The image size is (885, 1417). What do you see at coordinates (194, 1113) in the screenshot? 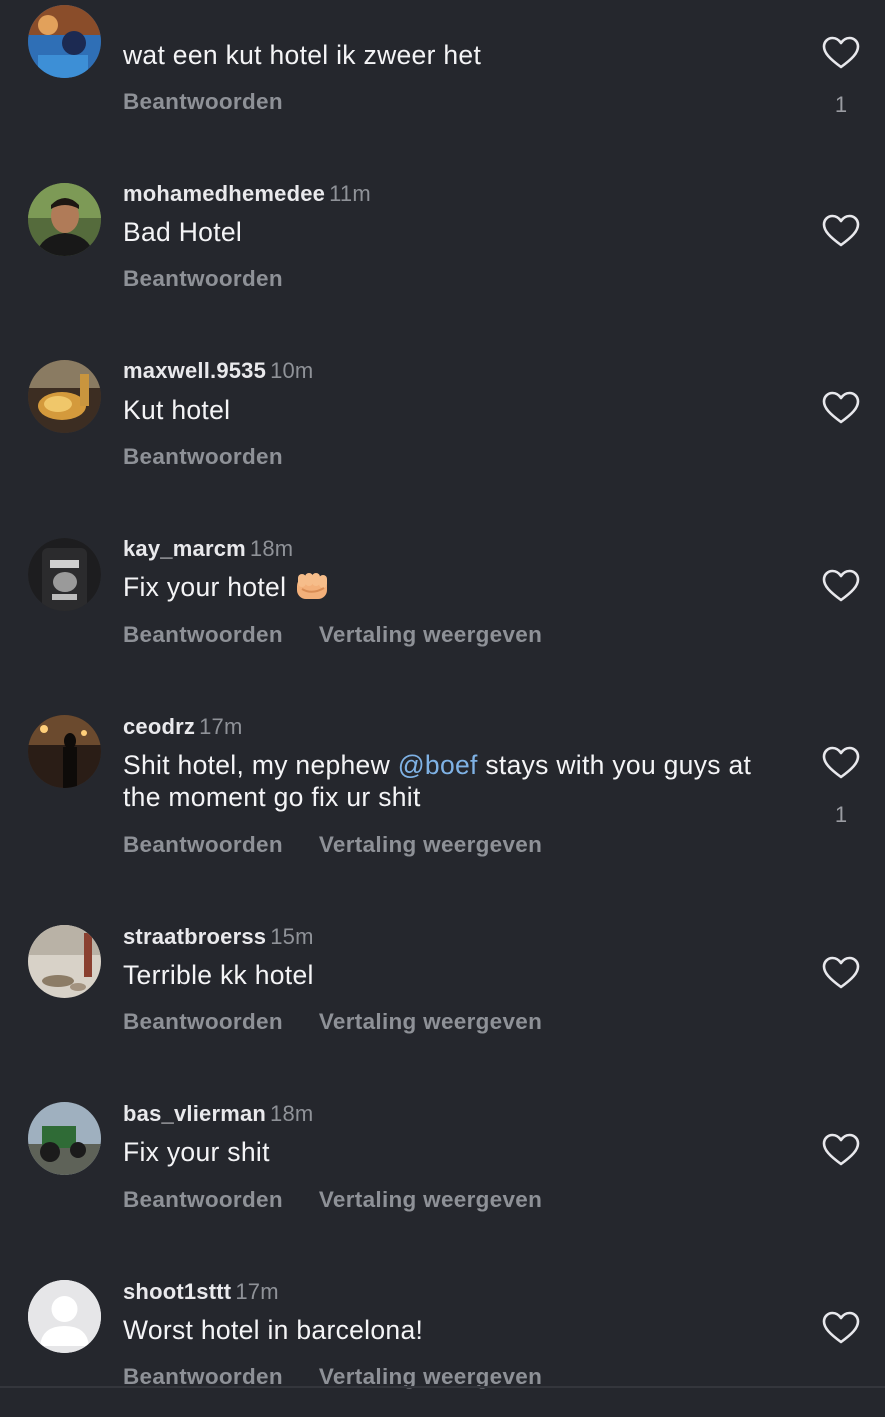
I see `username: bas_vlierman` at bounding box center [194, 1113].